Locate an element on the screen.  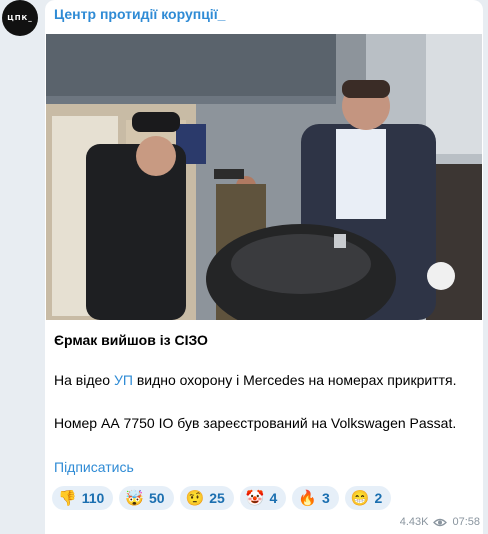
channel-avatar: ЦПК_ is located at coordinates (20, 18).